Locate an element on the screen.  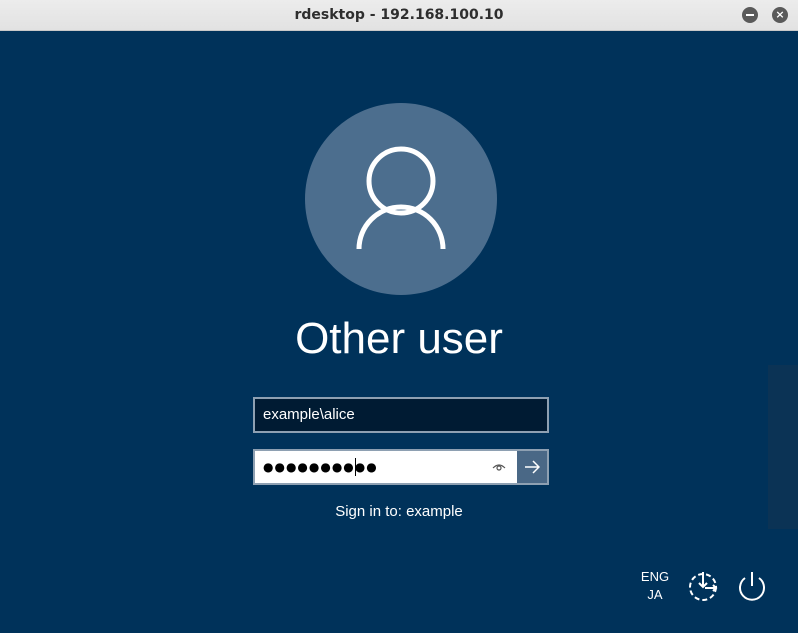
arrow-right-icon is located at coordinates (532, 467).